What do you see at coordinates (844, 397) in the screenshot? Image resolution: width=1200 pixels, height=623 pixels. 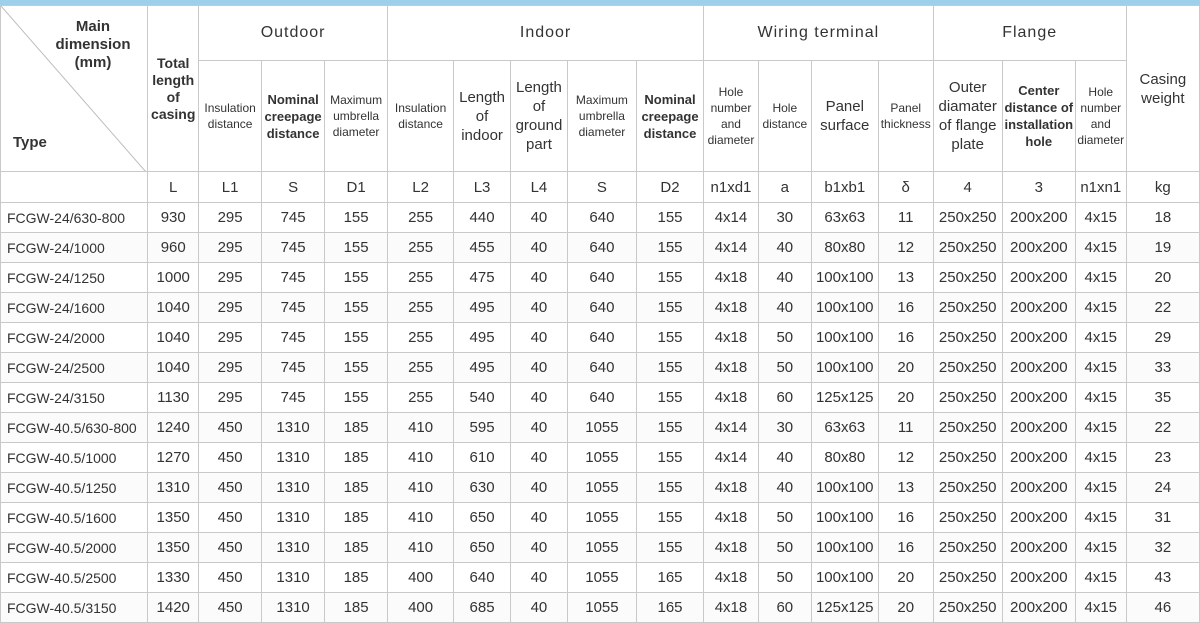 I see `value-cell: 125x125` at bounding box center [844, 397].